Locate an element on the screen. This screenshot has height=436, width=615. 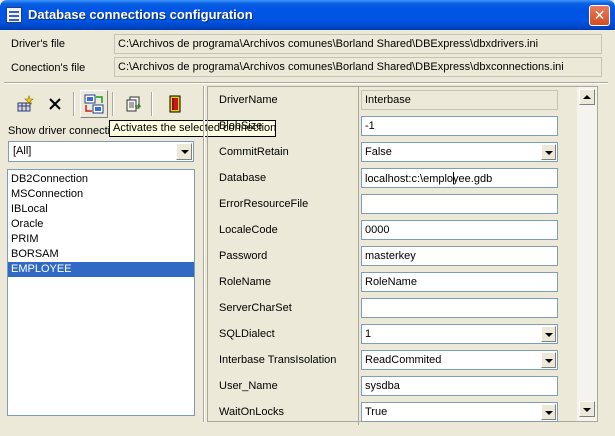
show-driver-connections-label: Show driver connecti is located at coordinates (59, 131).